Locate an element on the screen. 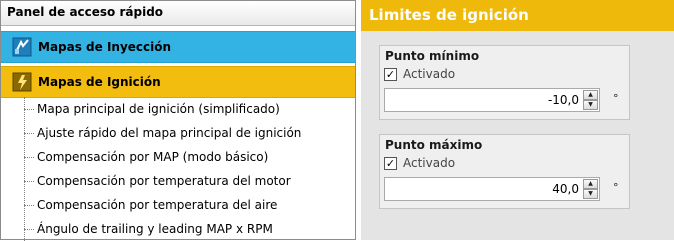 The width and height of the screenshot is (674, 241). max-point-enabled-checkbox: ✓ Activado is located at coordinates (419, 163).